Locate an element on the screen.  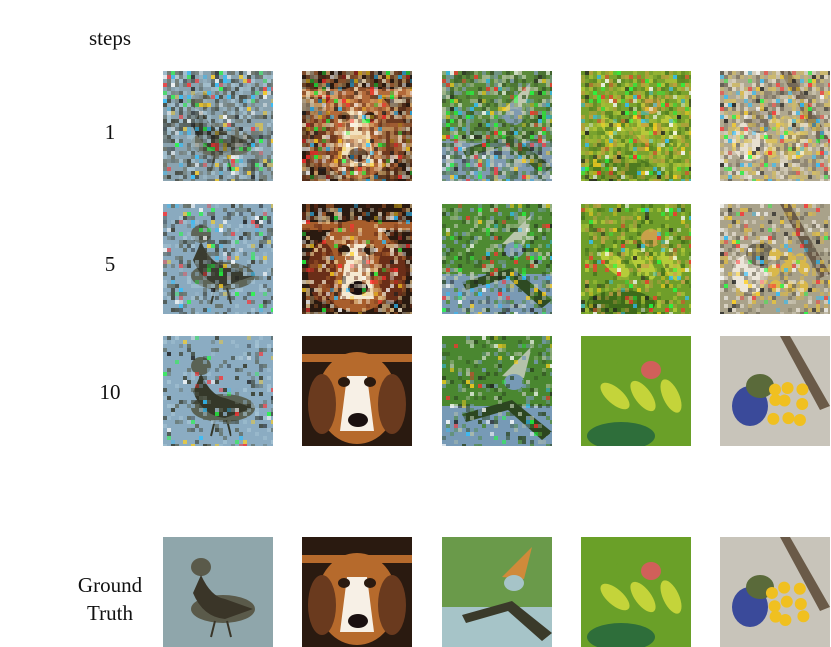
row-label-10: 10 is located at coordinates (110, 392).